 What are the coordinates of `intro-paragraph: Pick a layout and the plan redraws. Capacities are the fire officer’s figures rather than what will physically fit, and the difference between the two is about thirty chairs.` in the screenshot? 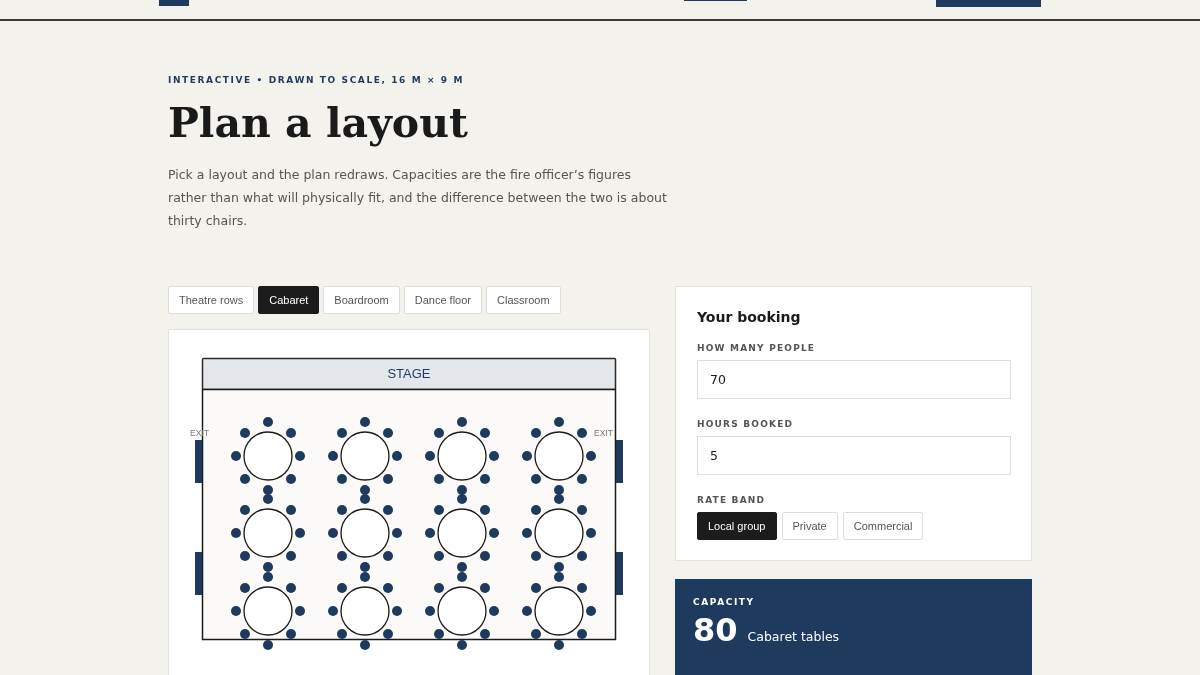 It's located at (418, 198).